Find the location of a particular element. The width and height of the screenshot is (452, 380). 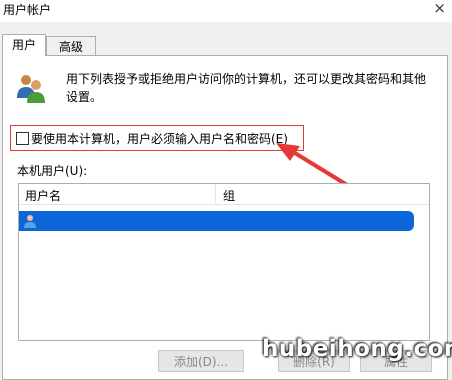

column-header-group: 组 is located at coordinates (229, 195).